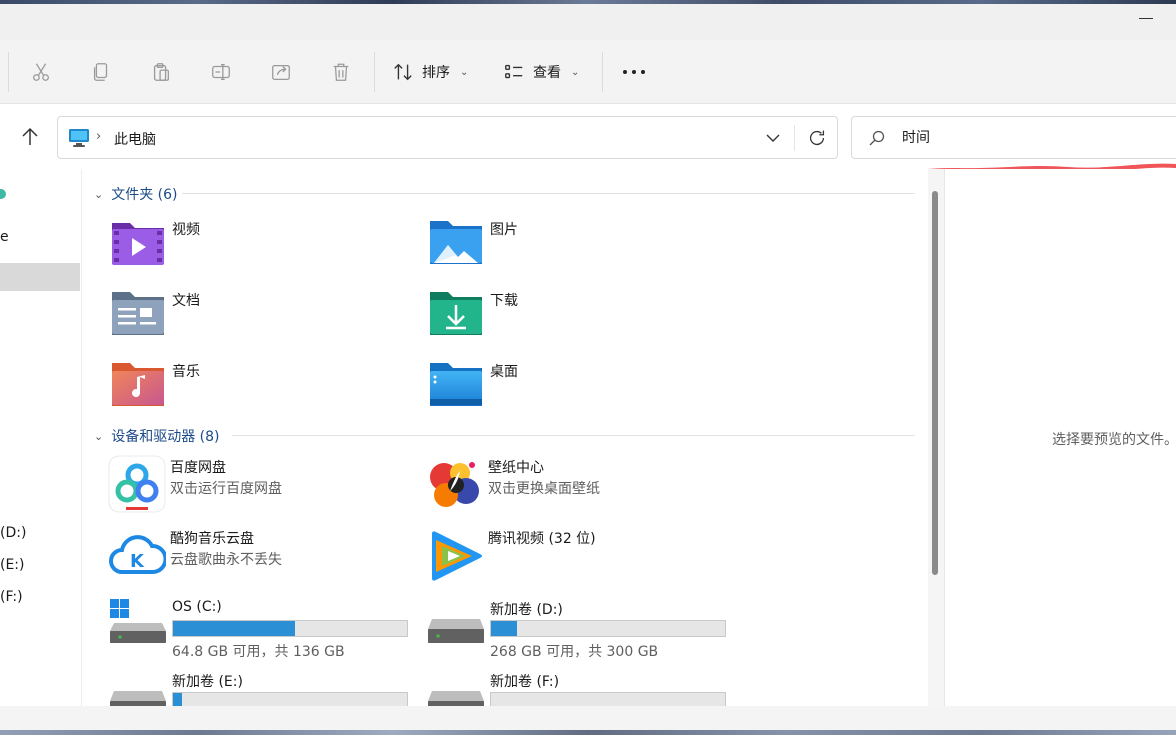 The image size is (1176, 735). What do you see at coordinates (588, 732) in the screenshot?
I see `desktop-edge-bottom` at bounding box center [588, 732].